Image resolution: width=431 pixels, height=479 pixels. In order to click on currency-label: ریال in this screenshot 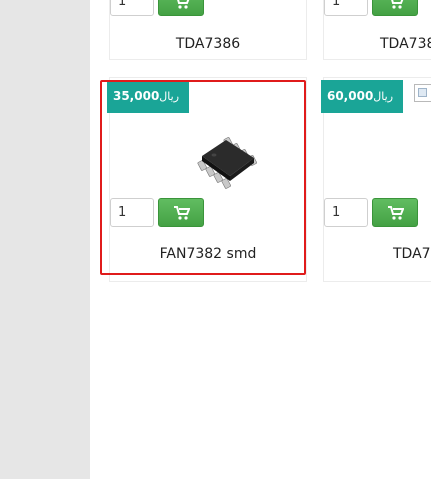, I will do `click(383, 96)`.